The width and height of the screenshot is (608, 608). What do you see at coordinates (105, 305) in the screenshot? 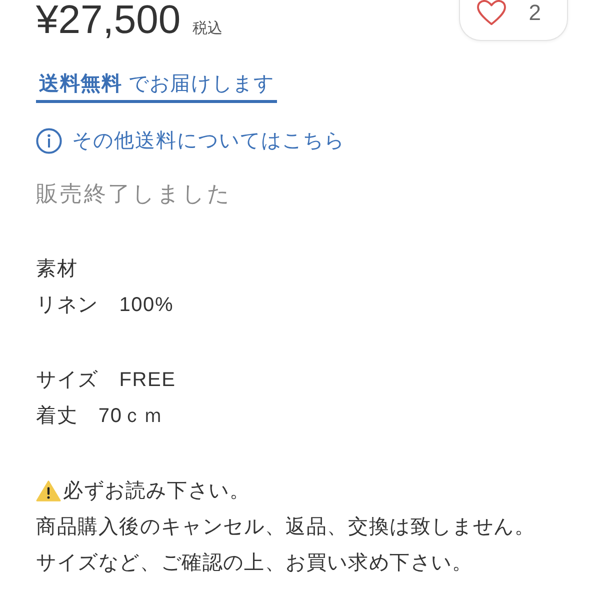
I see `description-line: リネン 100%` at bounding box center [105, 305].